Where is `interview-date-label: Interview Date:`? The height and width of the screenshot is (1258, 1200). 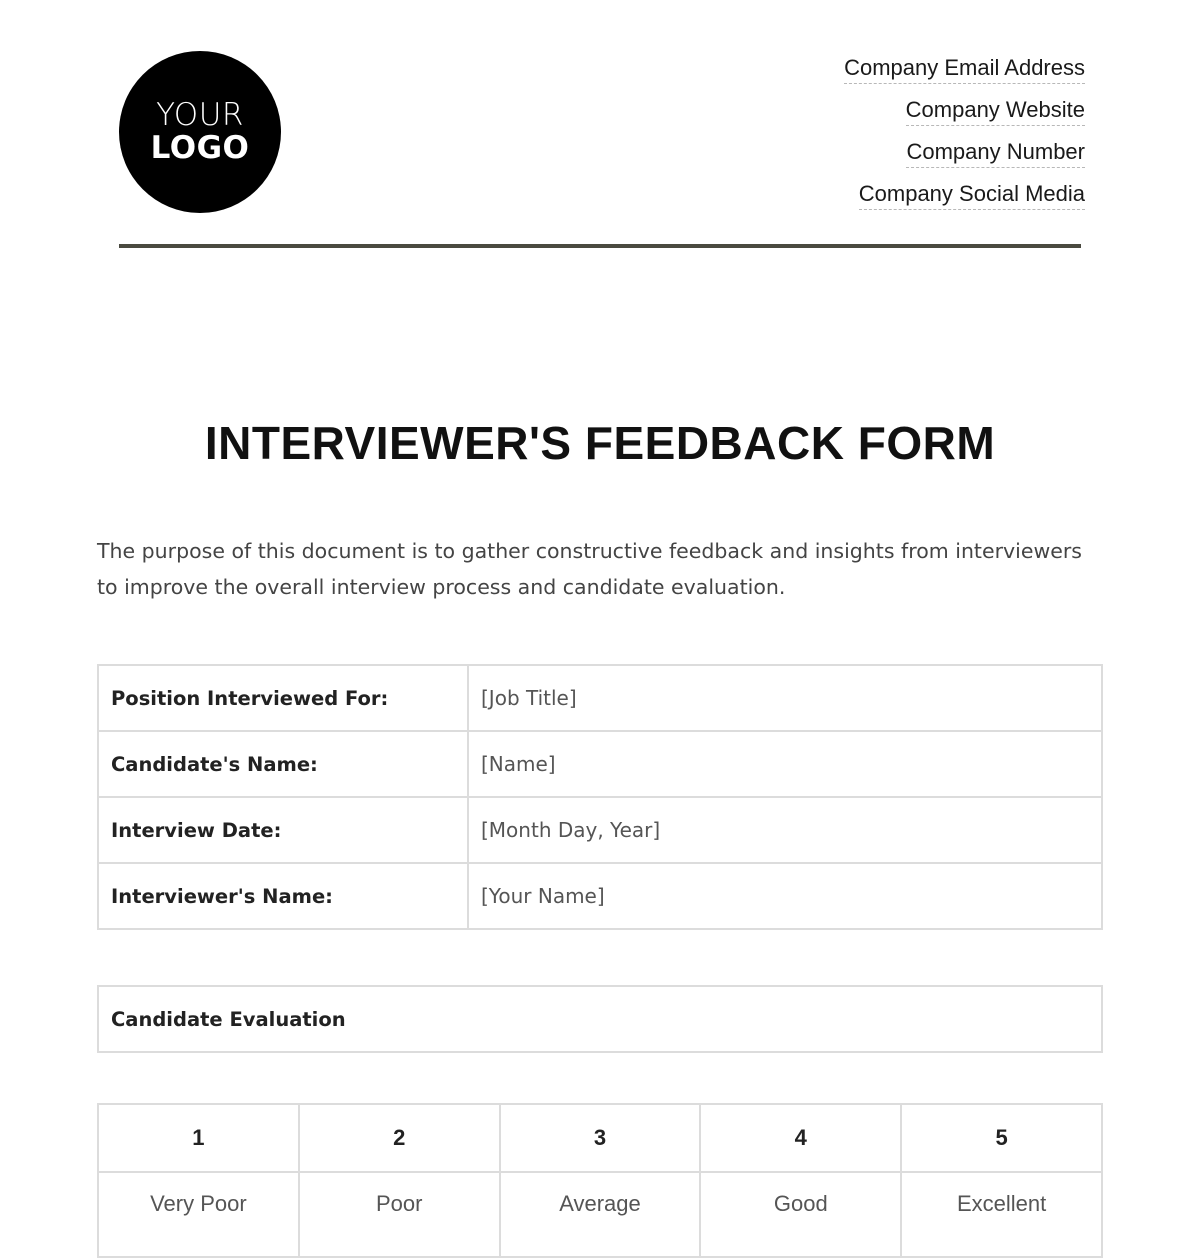 interview-date-label: Interview Date: is located at coordinates (283, 830).